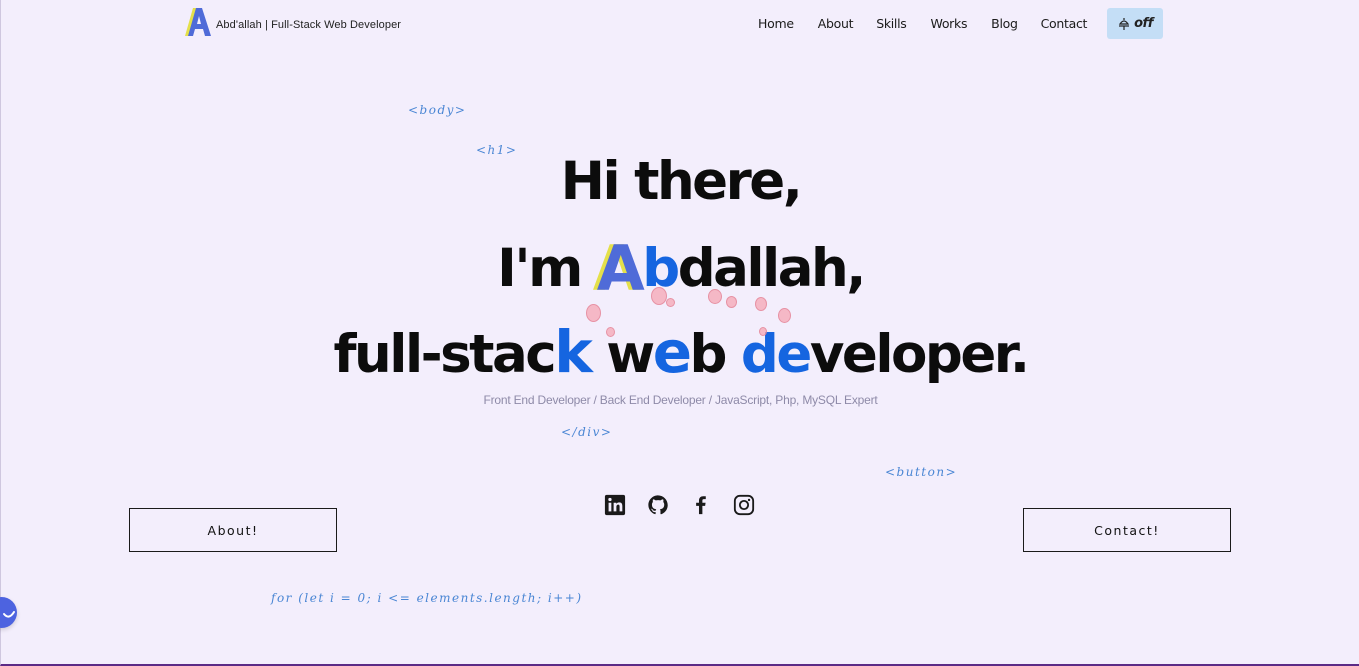 The image size is (1359, 666). Describe the element at coordinates (1004, 23) in the screenshot. I see `nav-blog: Blog` at that location.